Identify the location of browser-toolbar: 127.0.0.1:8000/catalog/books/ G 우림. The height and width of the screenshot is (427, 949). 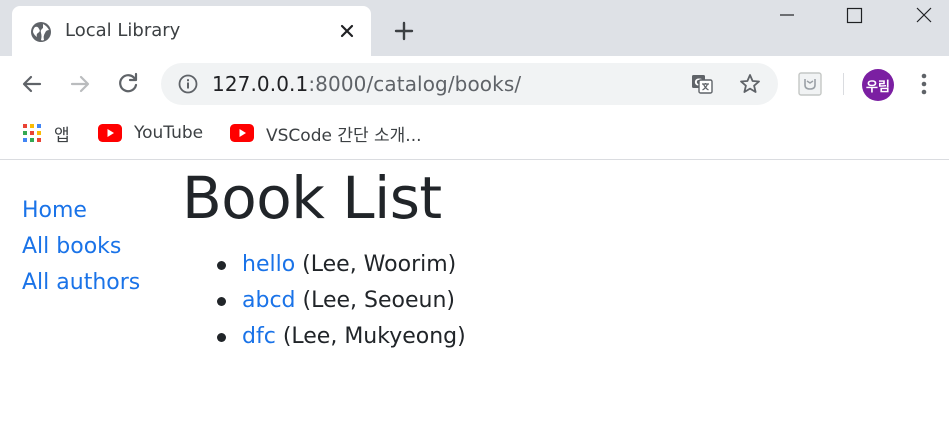
(474, 83).